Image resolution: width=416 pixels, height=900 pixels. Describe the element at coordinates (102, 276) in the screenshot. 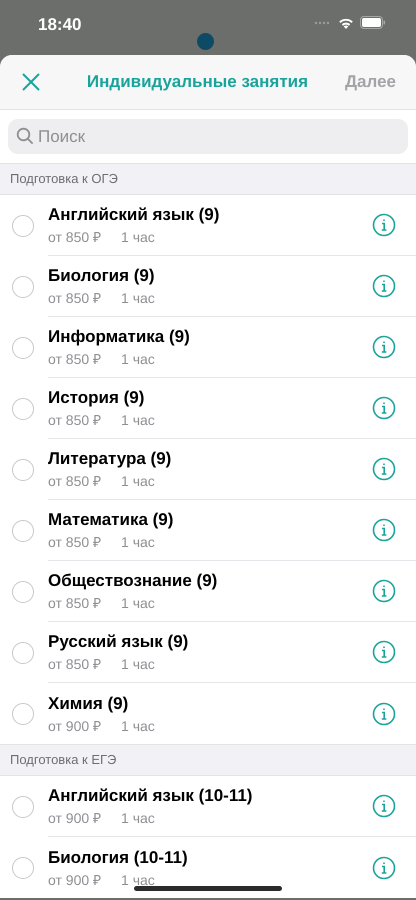

I see `subject-name: Биология (9)` at that location.